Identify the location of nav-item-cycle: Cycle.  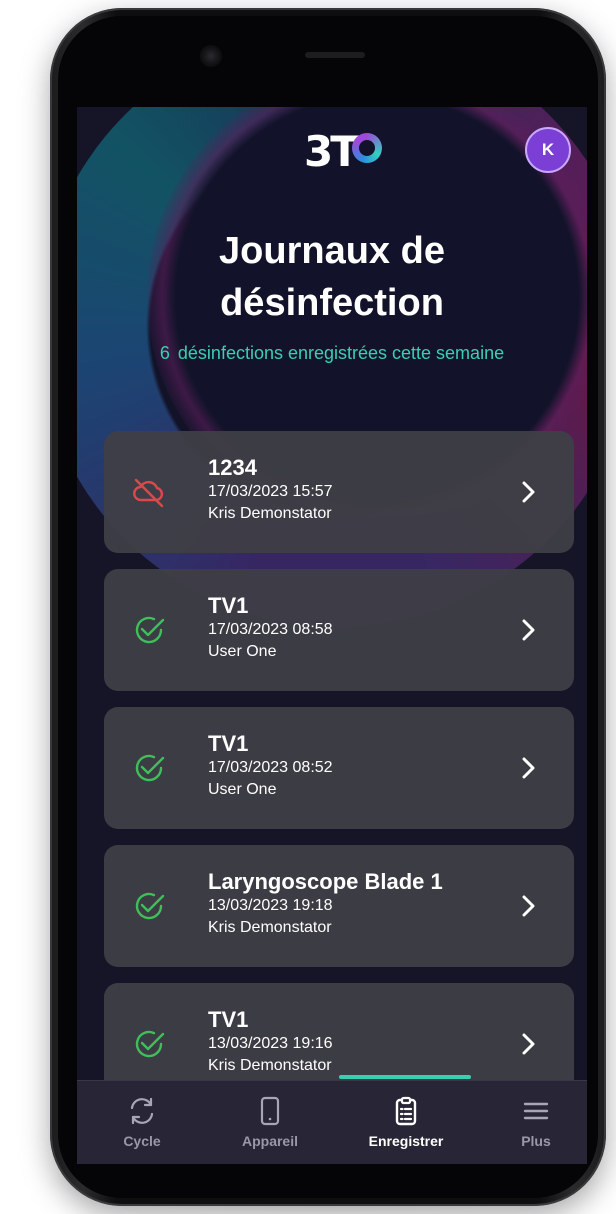
(142, 1122).